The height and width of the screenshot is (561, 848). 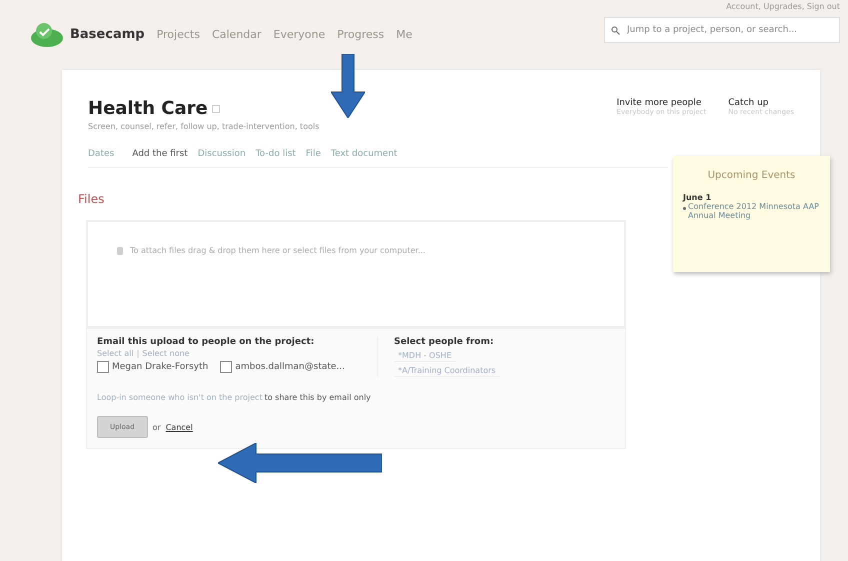 I want to click on action-link: Invite more people, so click(x=661, y=103).